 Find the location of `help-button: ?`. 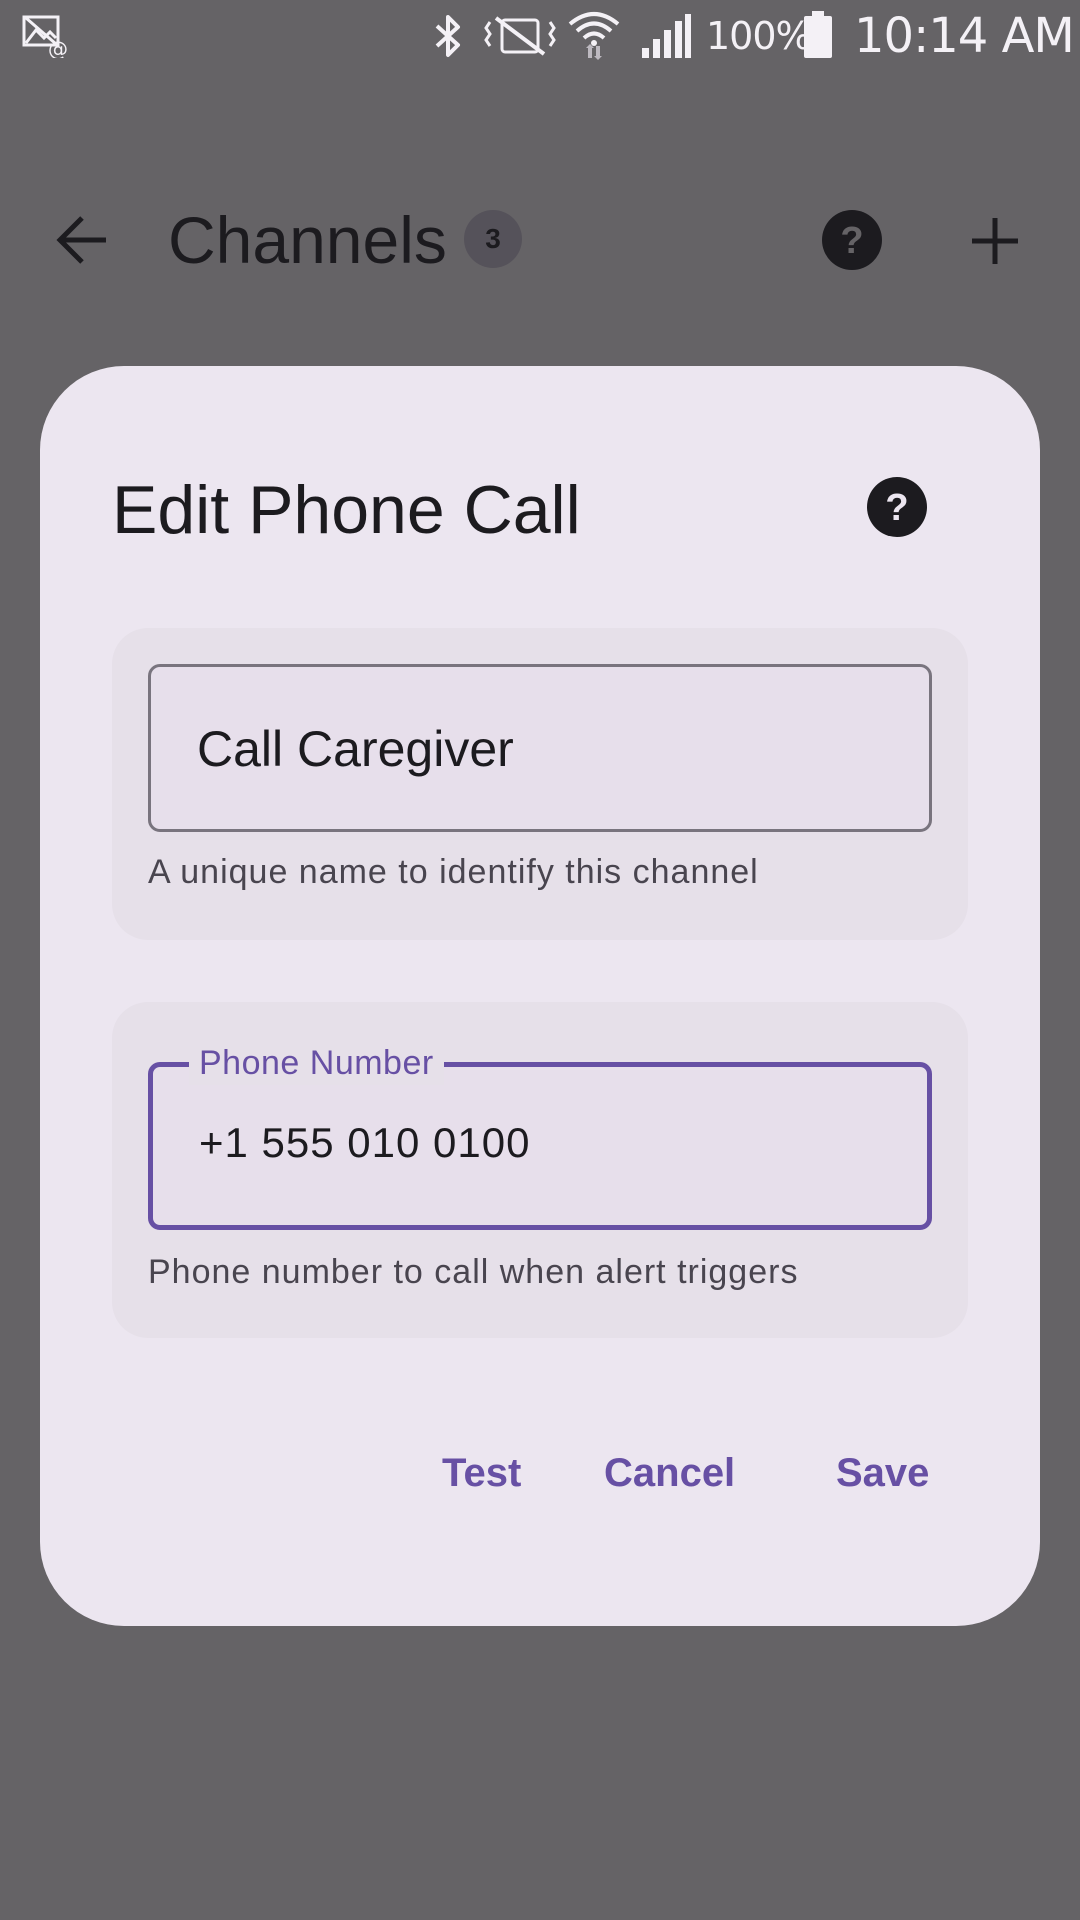

help-button: ? is located at coordinates (852, 240).